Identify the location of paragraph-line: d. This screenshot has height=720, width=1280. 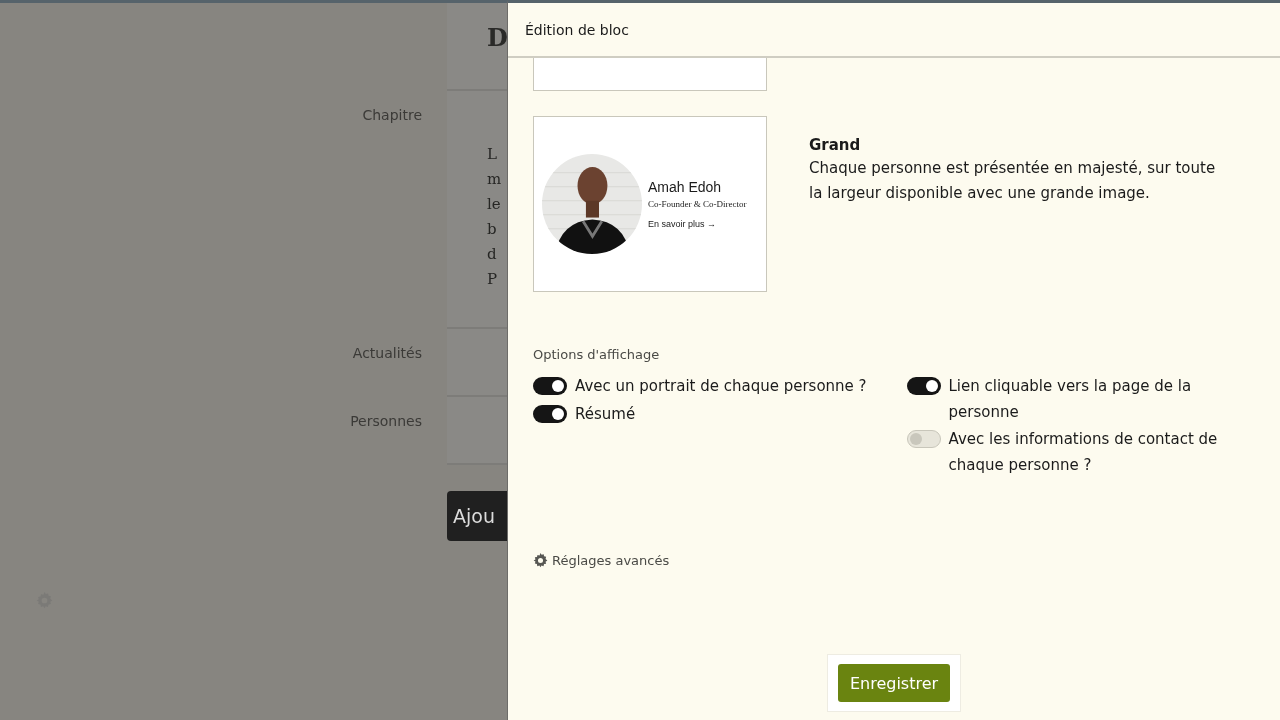
(492, 254).